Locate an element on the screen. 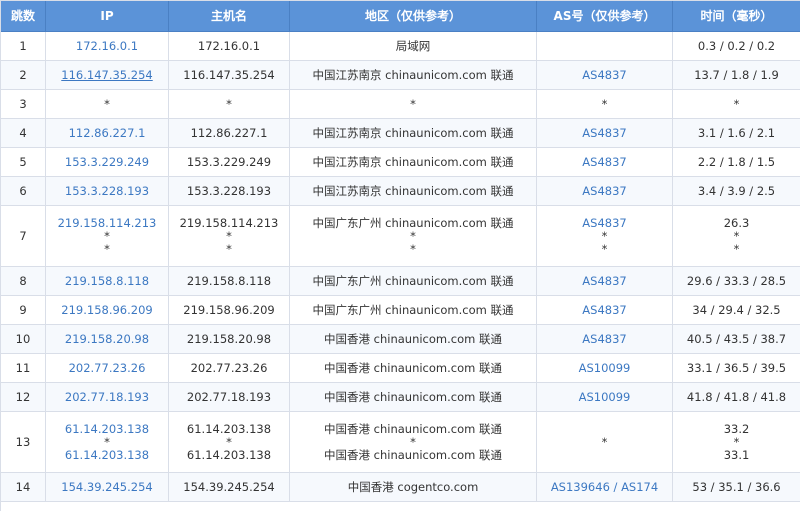 The image size is (800, 511). ip-cell-link: 219.158.114.213 is located at coordinates (107, 223).